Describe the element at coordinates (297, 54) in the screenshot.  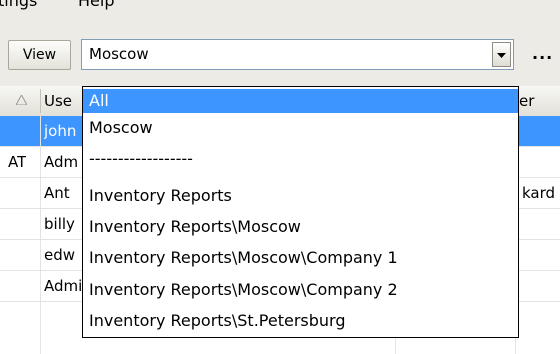
I see `view-combobox: Moscow` at that location.